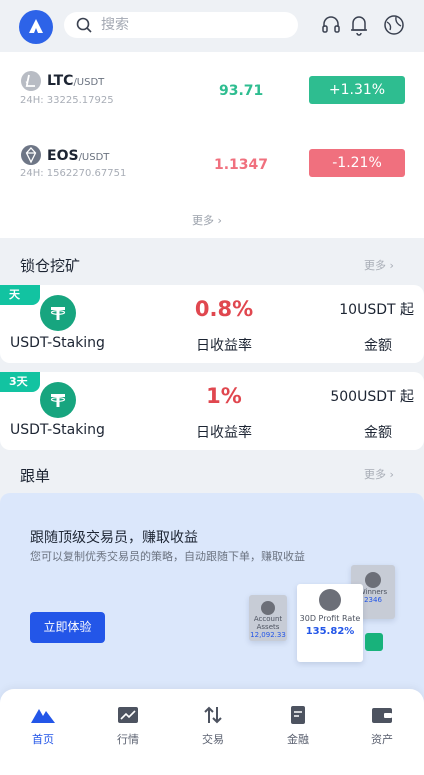 This screenshot has height=775, width=424. I want to click on nav-item-assets: 资产, so click(382, 726).